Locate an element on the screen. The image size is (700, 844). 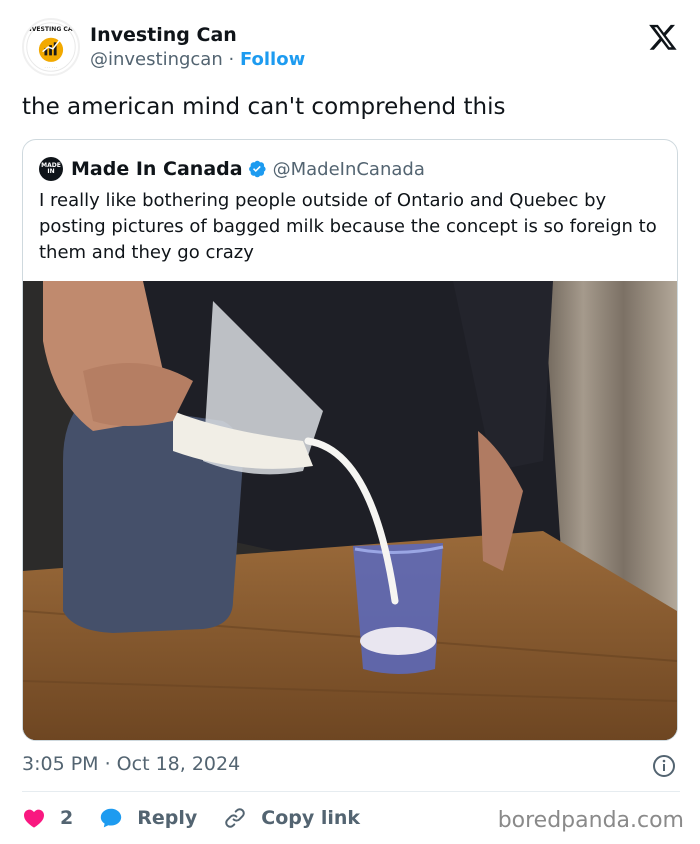
author-name: Investing Can is located at coordinates (163, 35).